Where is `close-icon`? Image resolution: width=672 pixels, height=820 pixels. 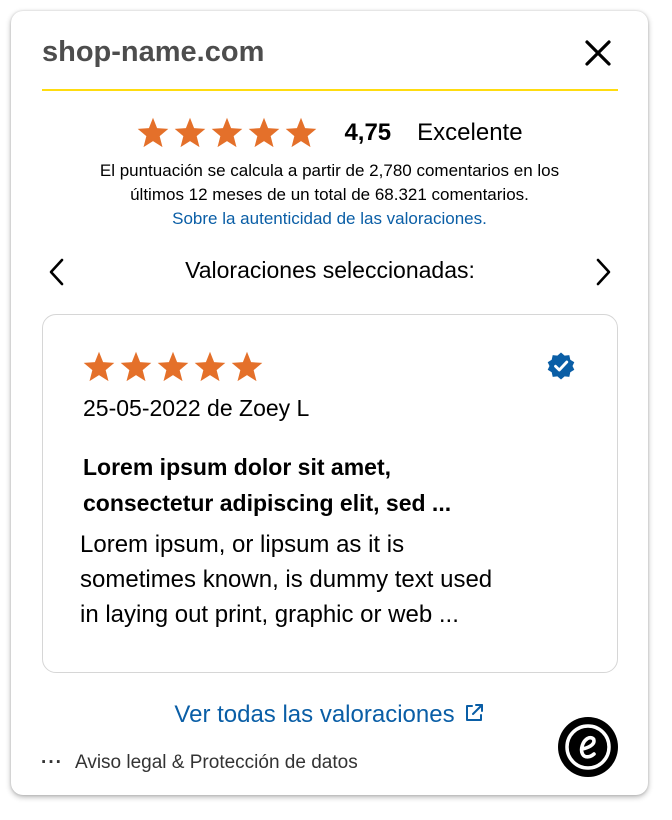
close-icon is located at coordinates (598, 53).